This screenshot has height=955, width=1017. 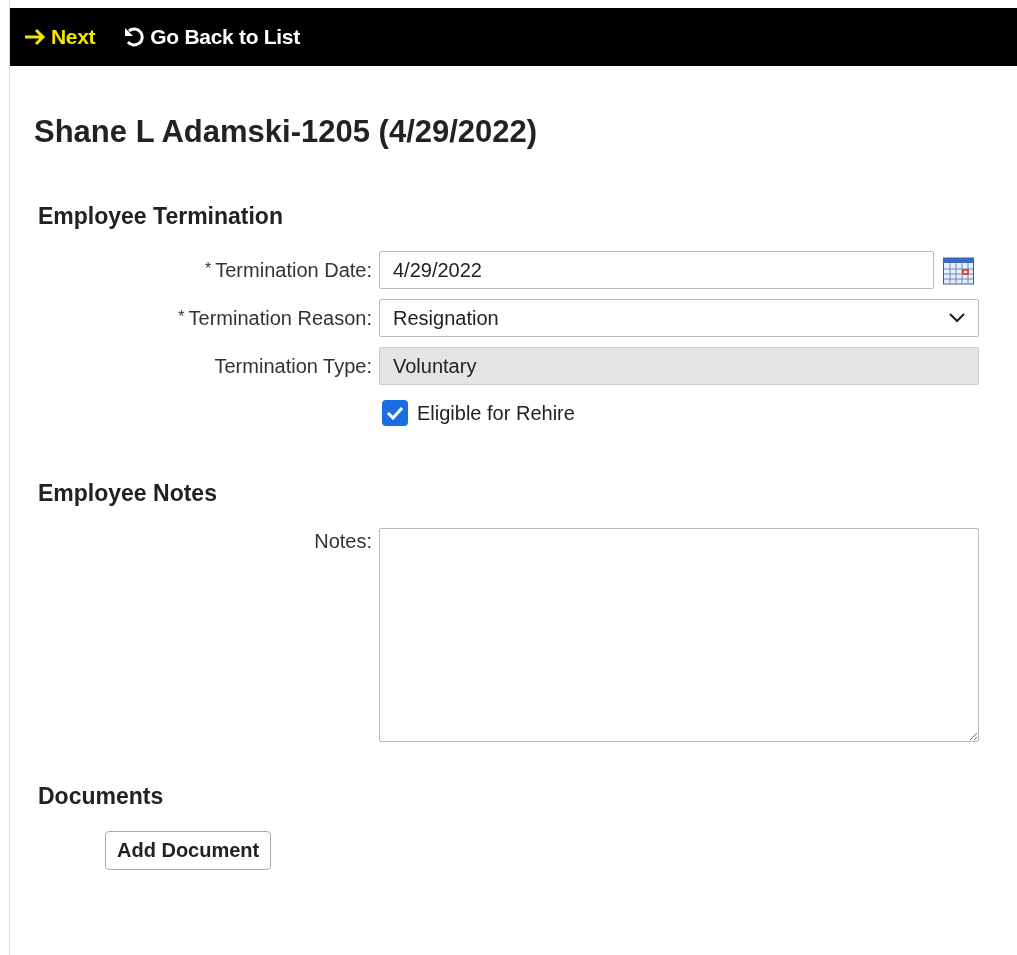 I want to click on checkbox-label: Eligible for Rehire, so click(x=496, y=413).